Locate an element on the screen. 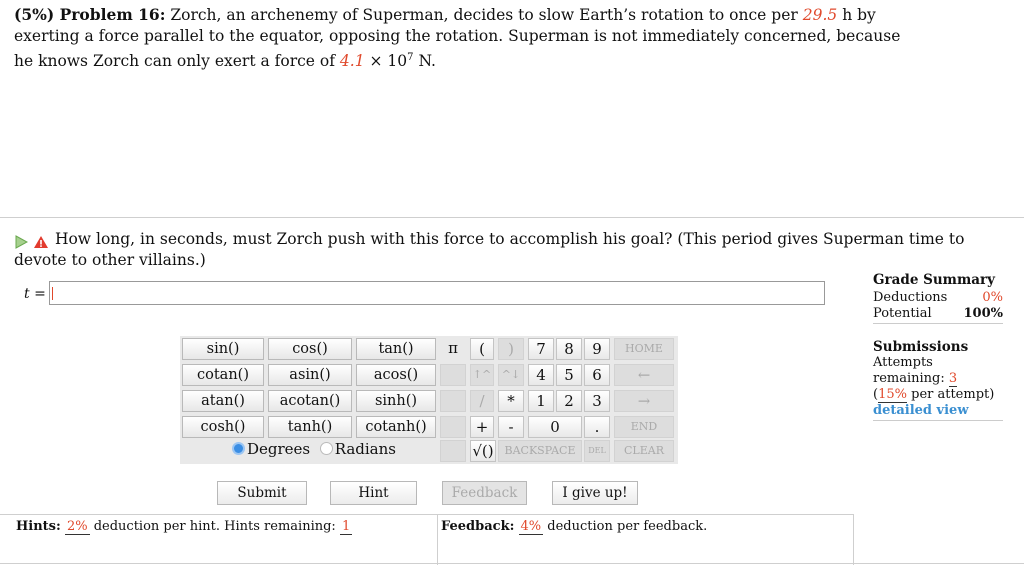 Image resolution: width=1024 pixels, height=569 pixels. asin-button: asin() is located at coordinates (310, 375).